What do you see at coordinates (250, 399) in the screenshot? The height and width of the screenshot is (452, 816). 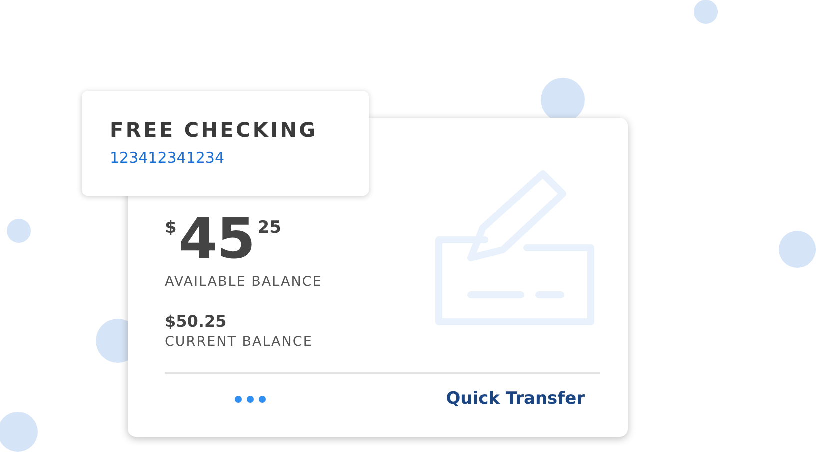 I see `more-icon` at bounding box center [250, 399].